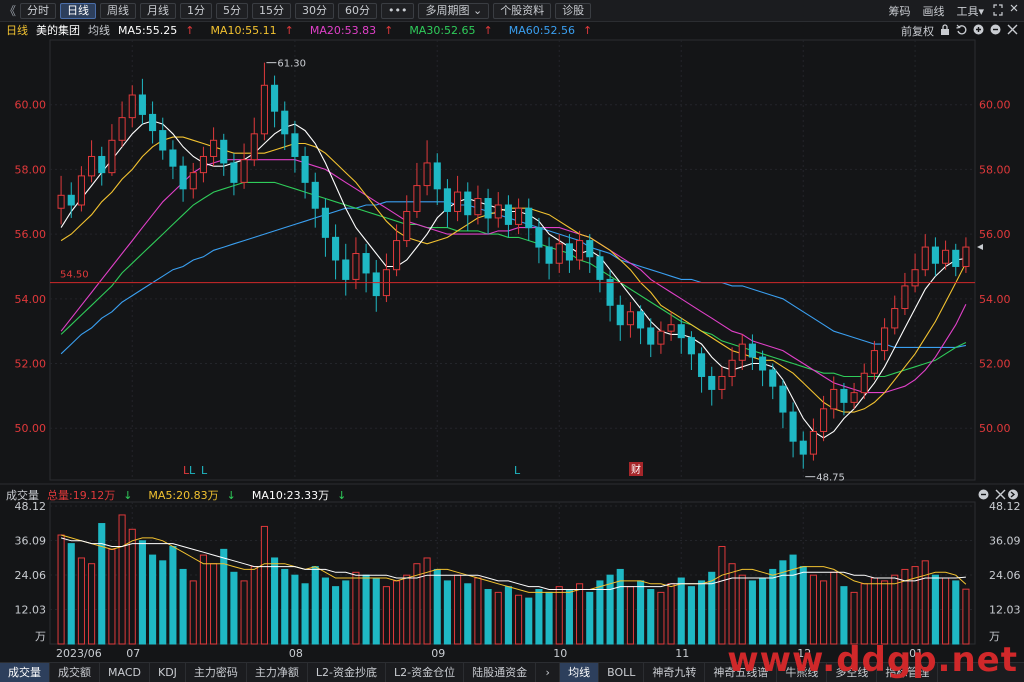  I want to click on finance-marker: 财, so click(636, 469).